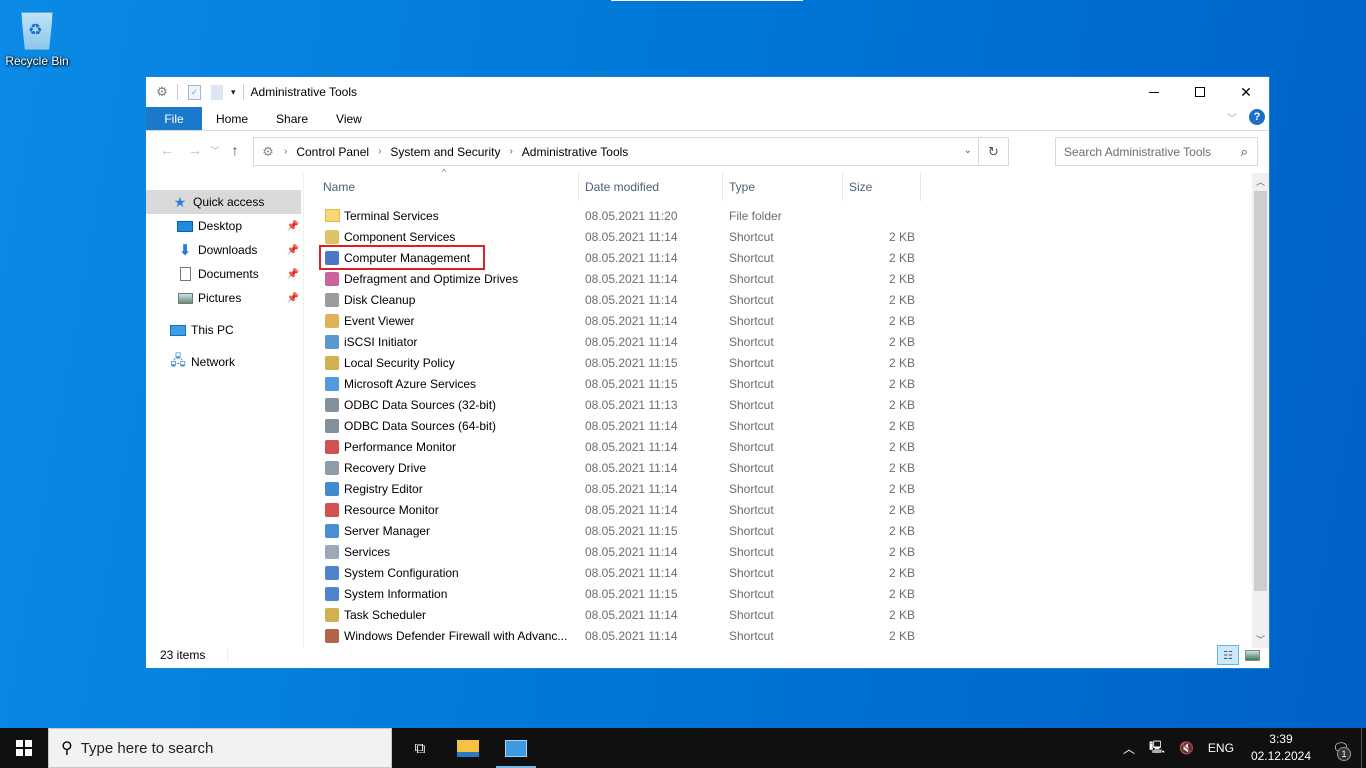 Image resolution: width=1366 pixels, height=768 pixels. What do you see at coordinates (385, 593) in the screenshot?
I see `file-name-cell: System Information` at bounding box center [385, 593].